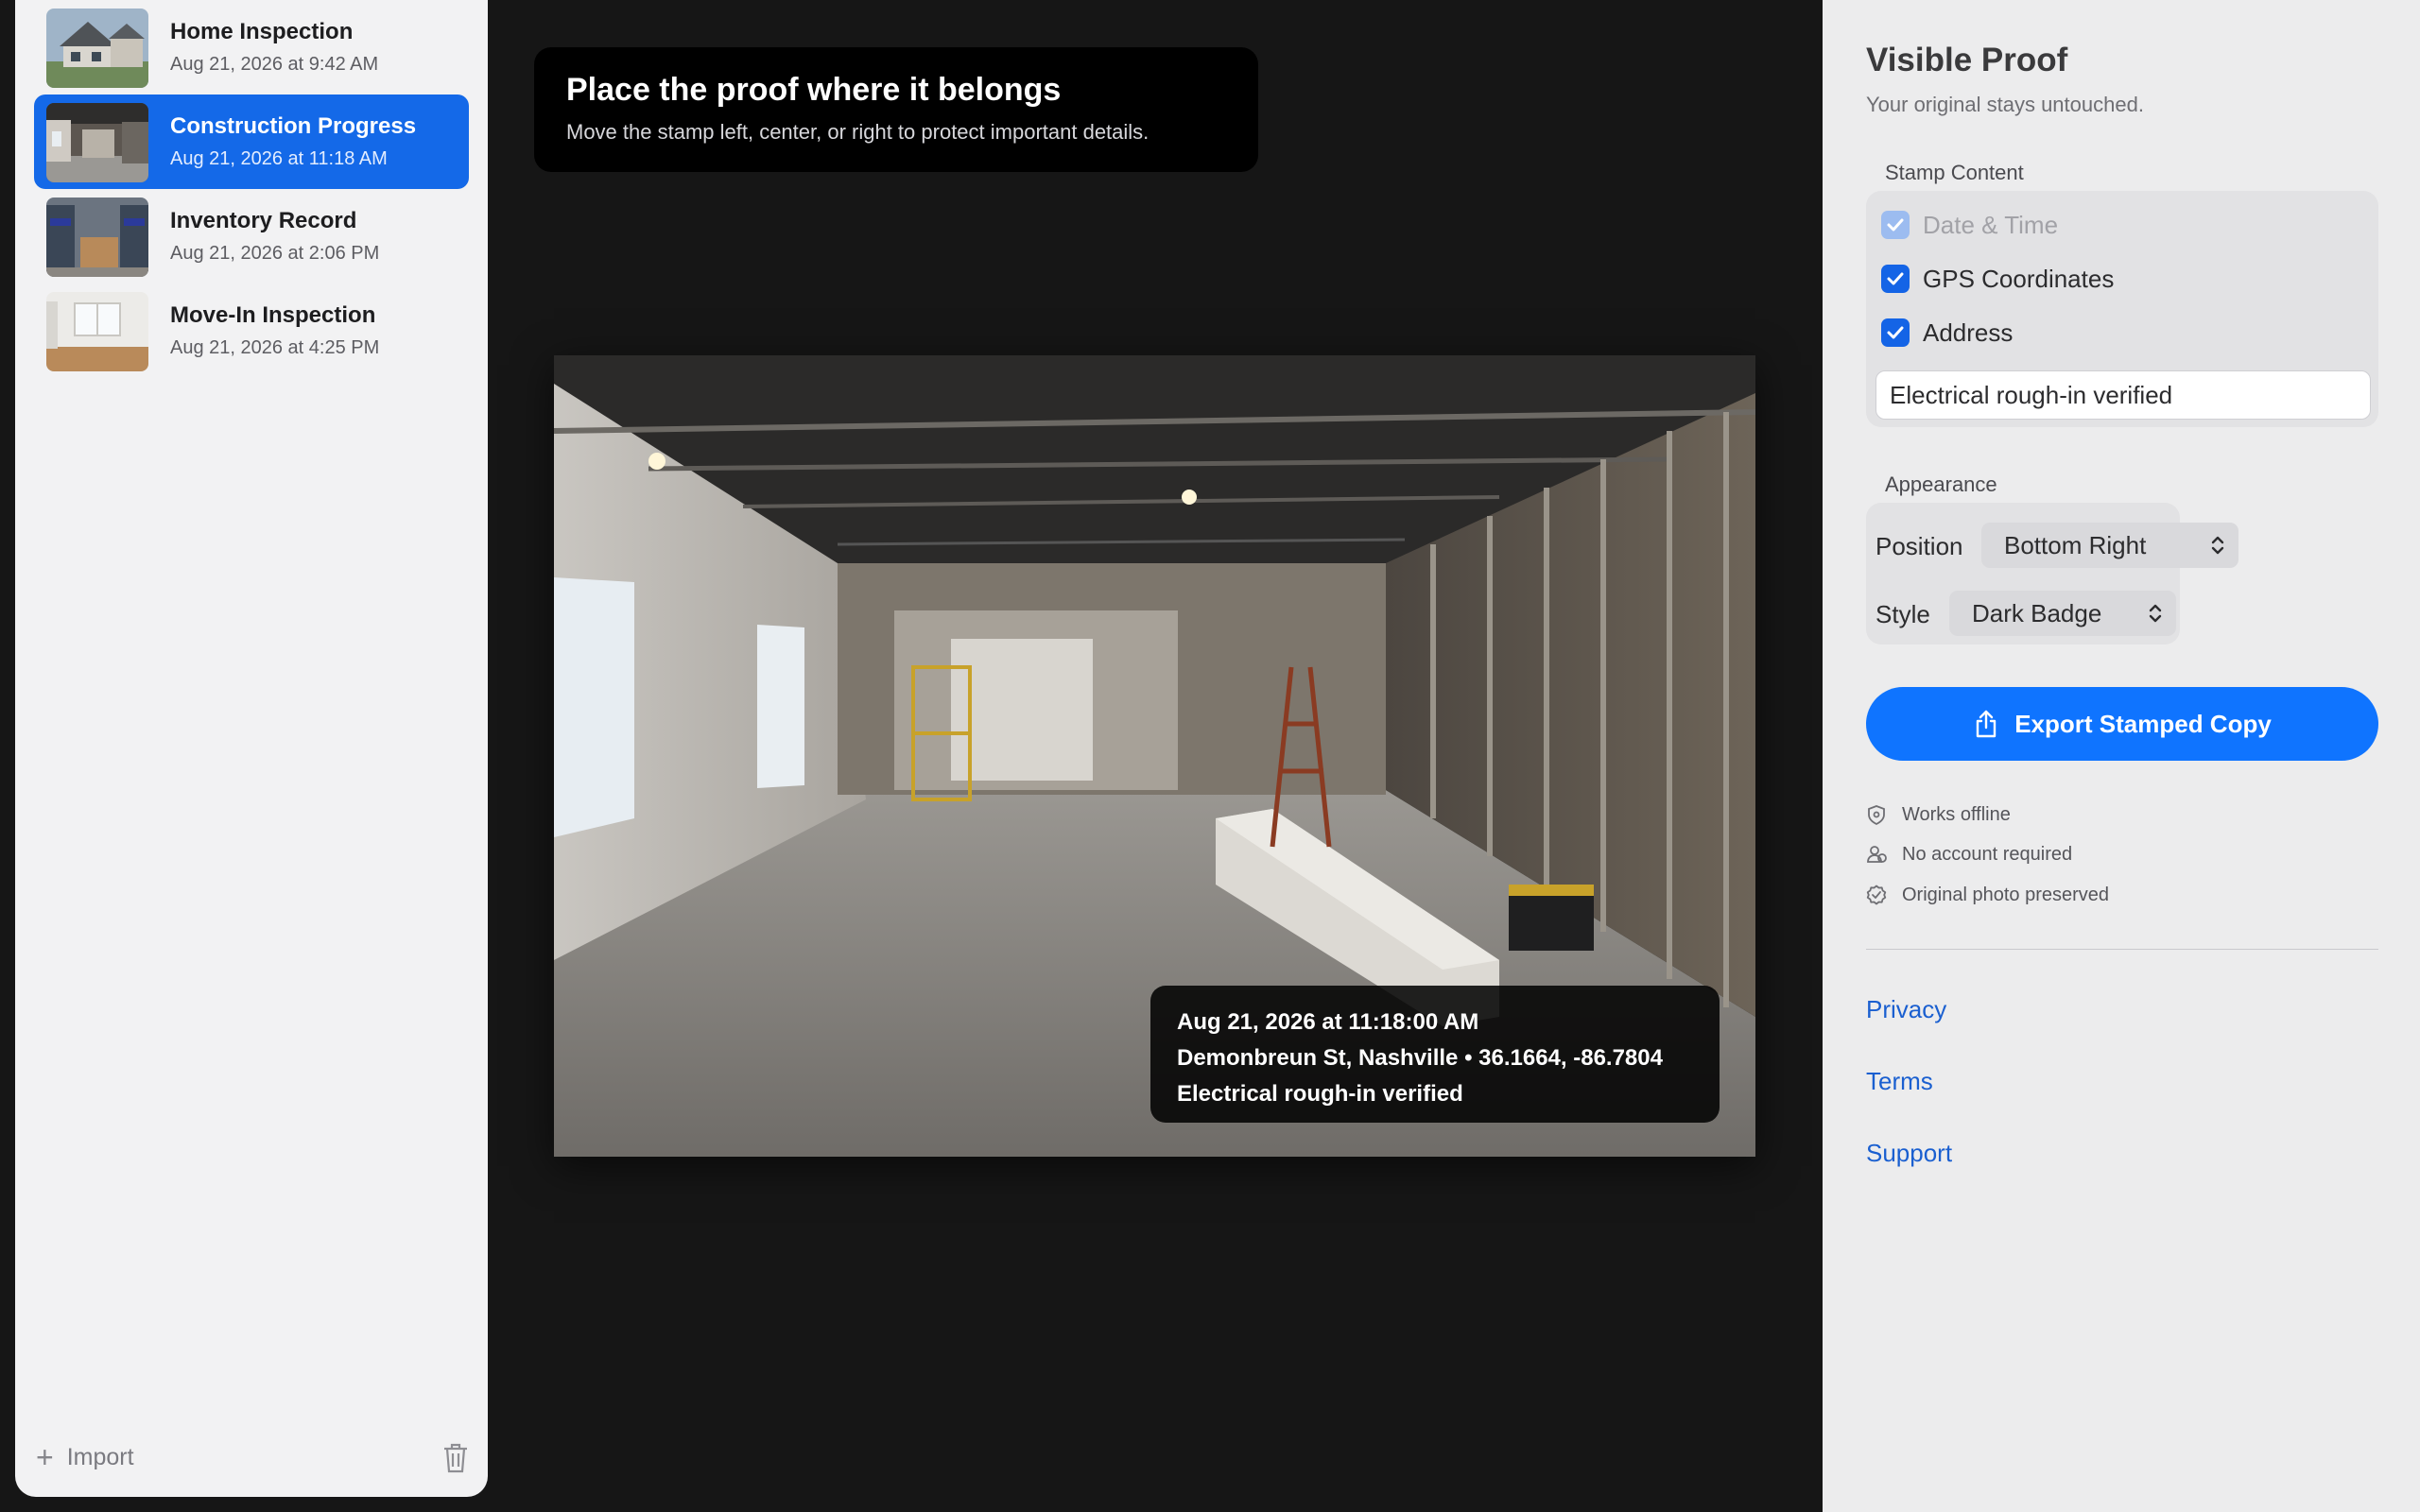  What do you see at coordinates (2075, 544) in the screenshot?
I see `position-value: Bottom Right` at bounding box center [2075, 544].